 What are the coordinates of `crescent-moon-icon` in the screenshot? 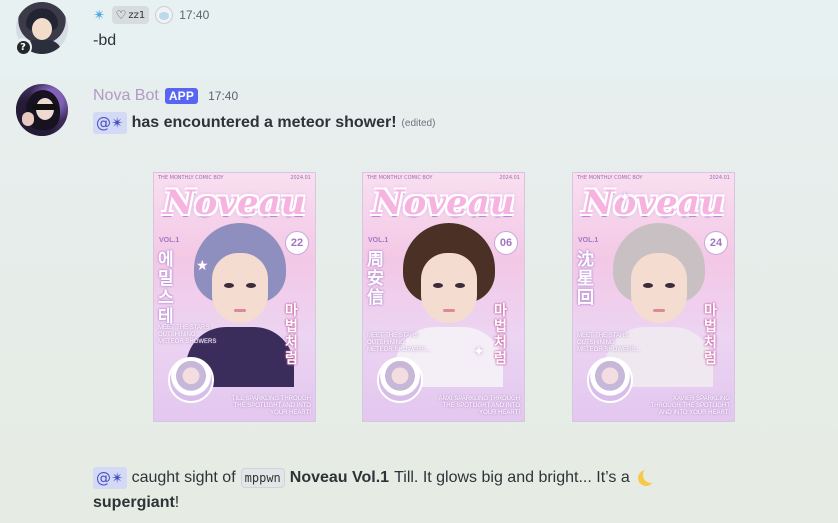 It's located at (647, 478).